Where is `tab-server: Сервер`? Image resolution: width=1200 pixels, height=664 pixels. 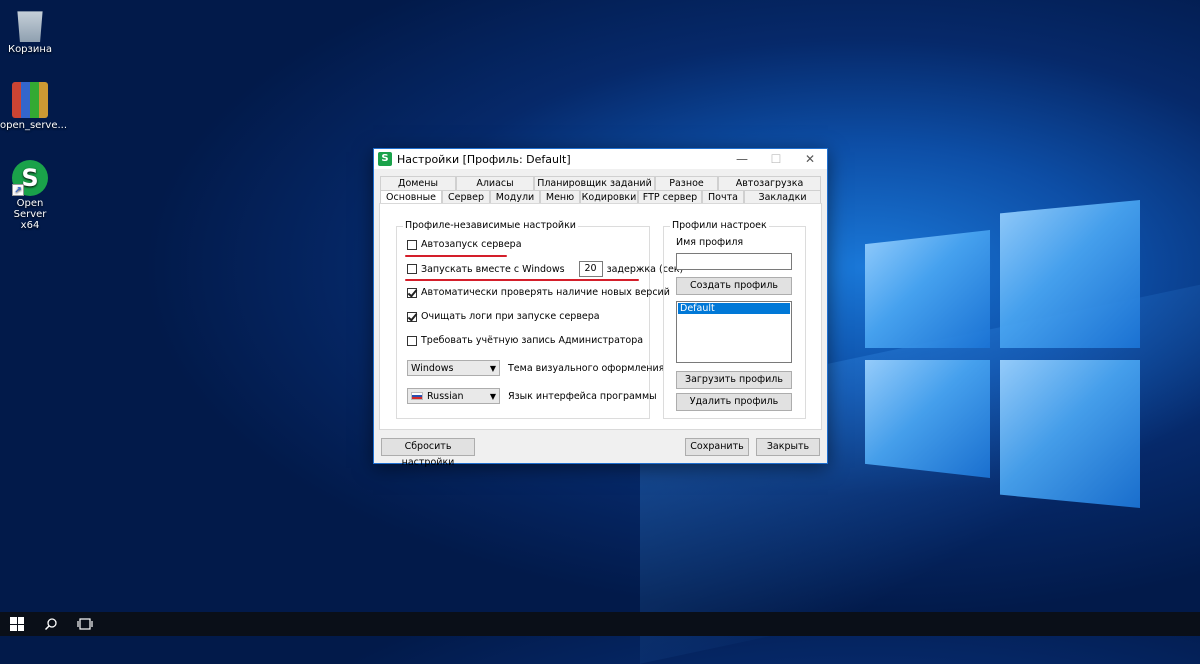 tab-server: Сервер is located at coordinates (466, 197).